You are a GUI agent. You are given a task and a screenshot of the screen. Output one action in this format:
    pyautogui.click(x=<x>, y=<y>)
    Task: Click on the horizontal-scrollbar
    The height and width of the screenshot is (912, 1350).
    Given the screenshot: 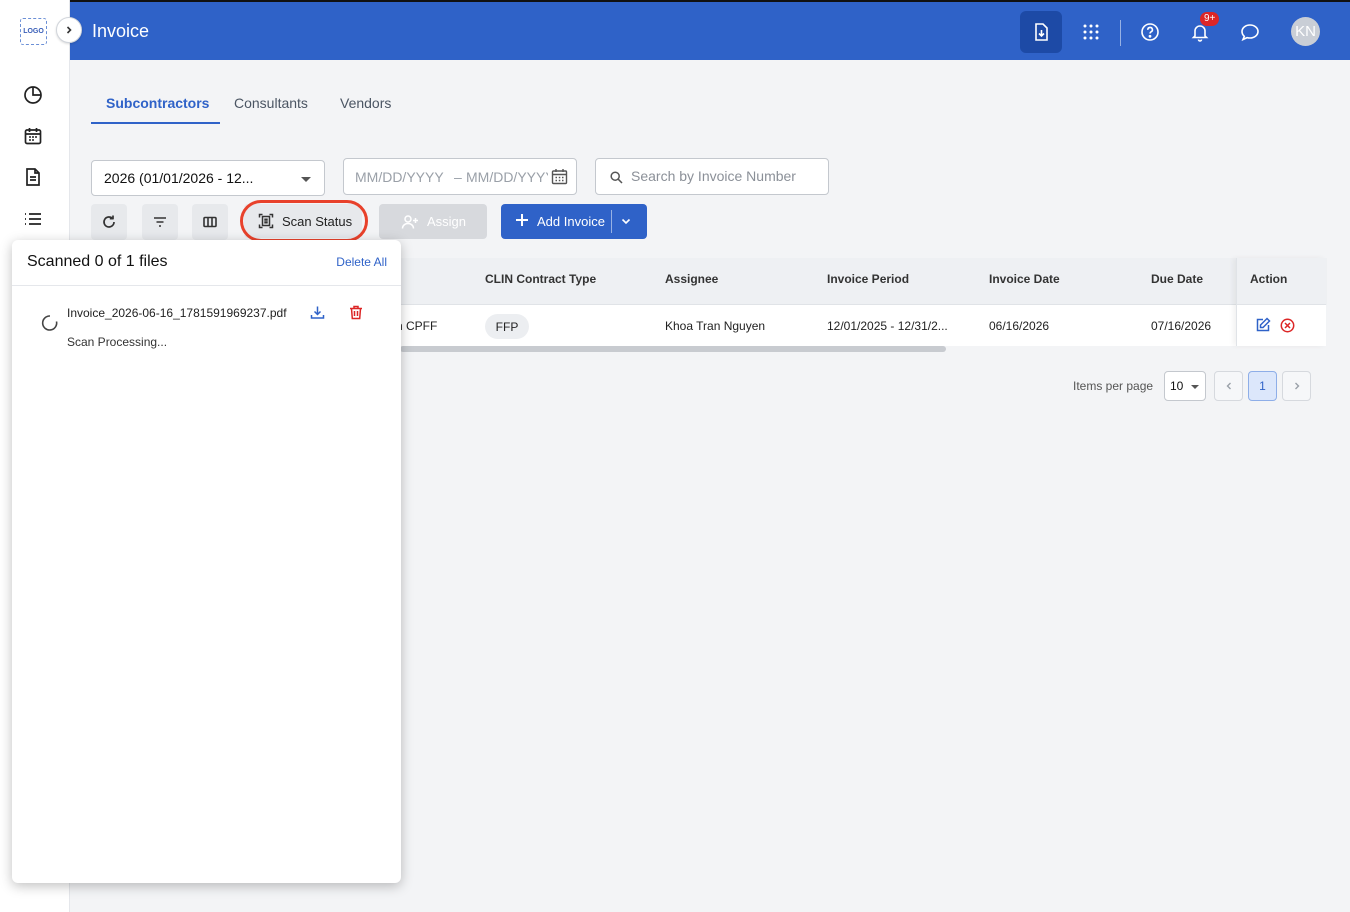 What is the action you would take?
    pyautogui.click(x=673, y=349)
    